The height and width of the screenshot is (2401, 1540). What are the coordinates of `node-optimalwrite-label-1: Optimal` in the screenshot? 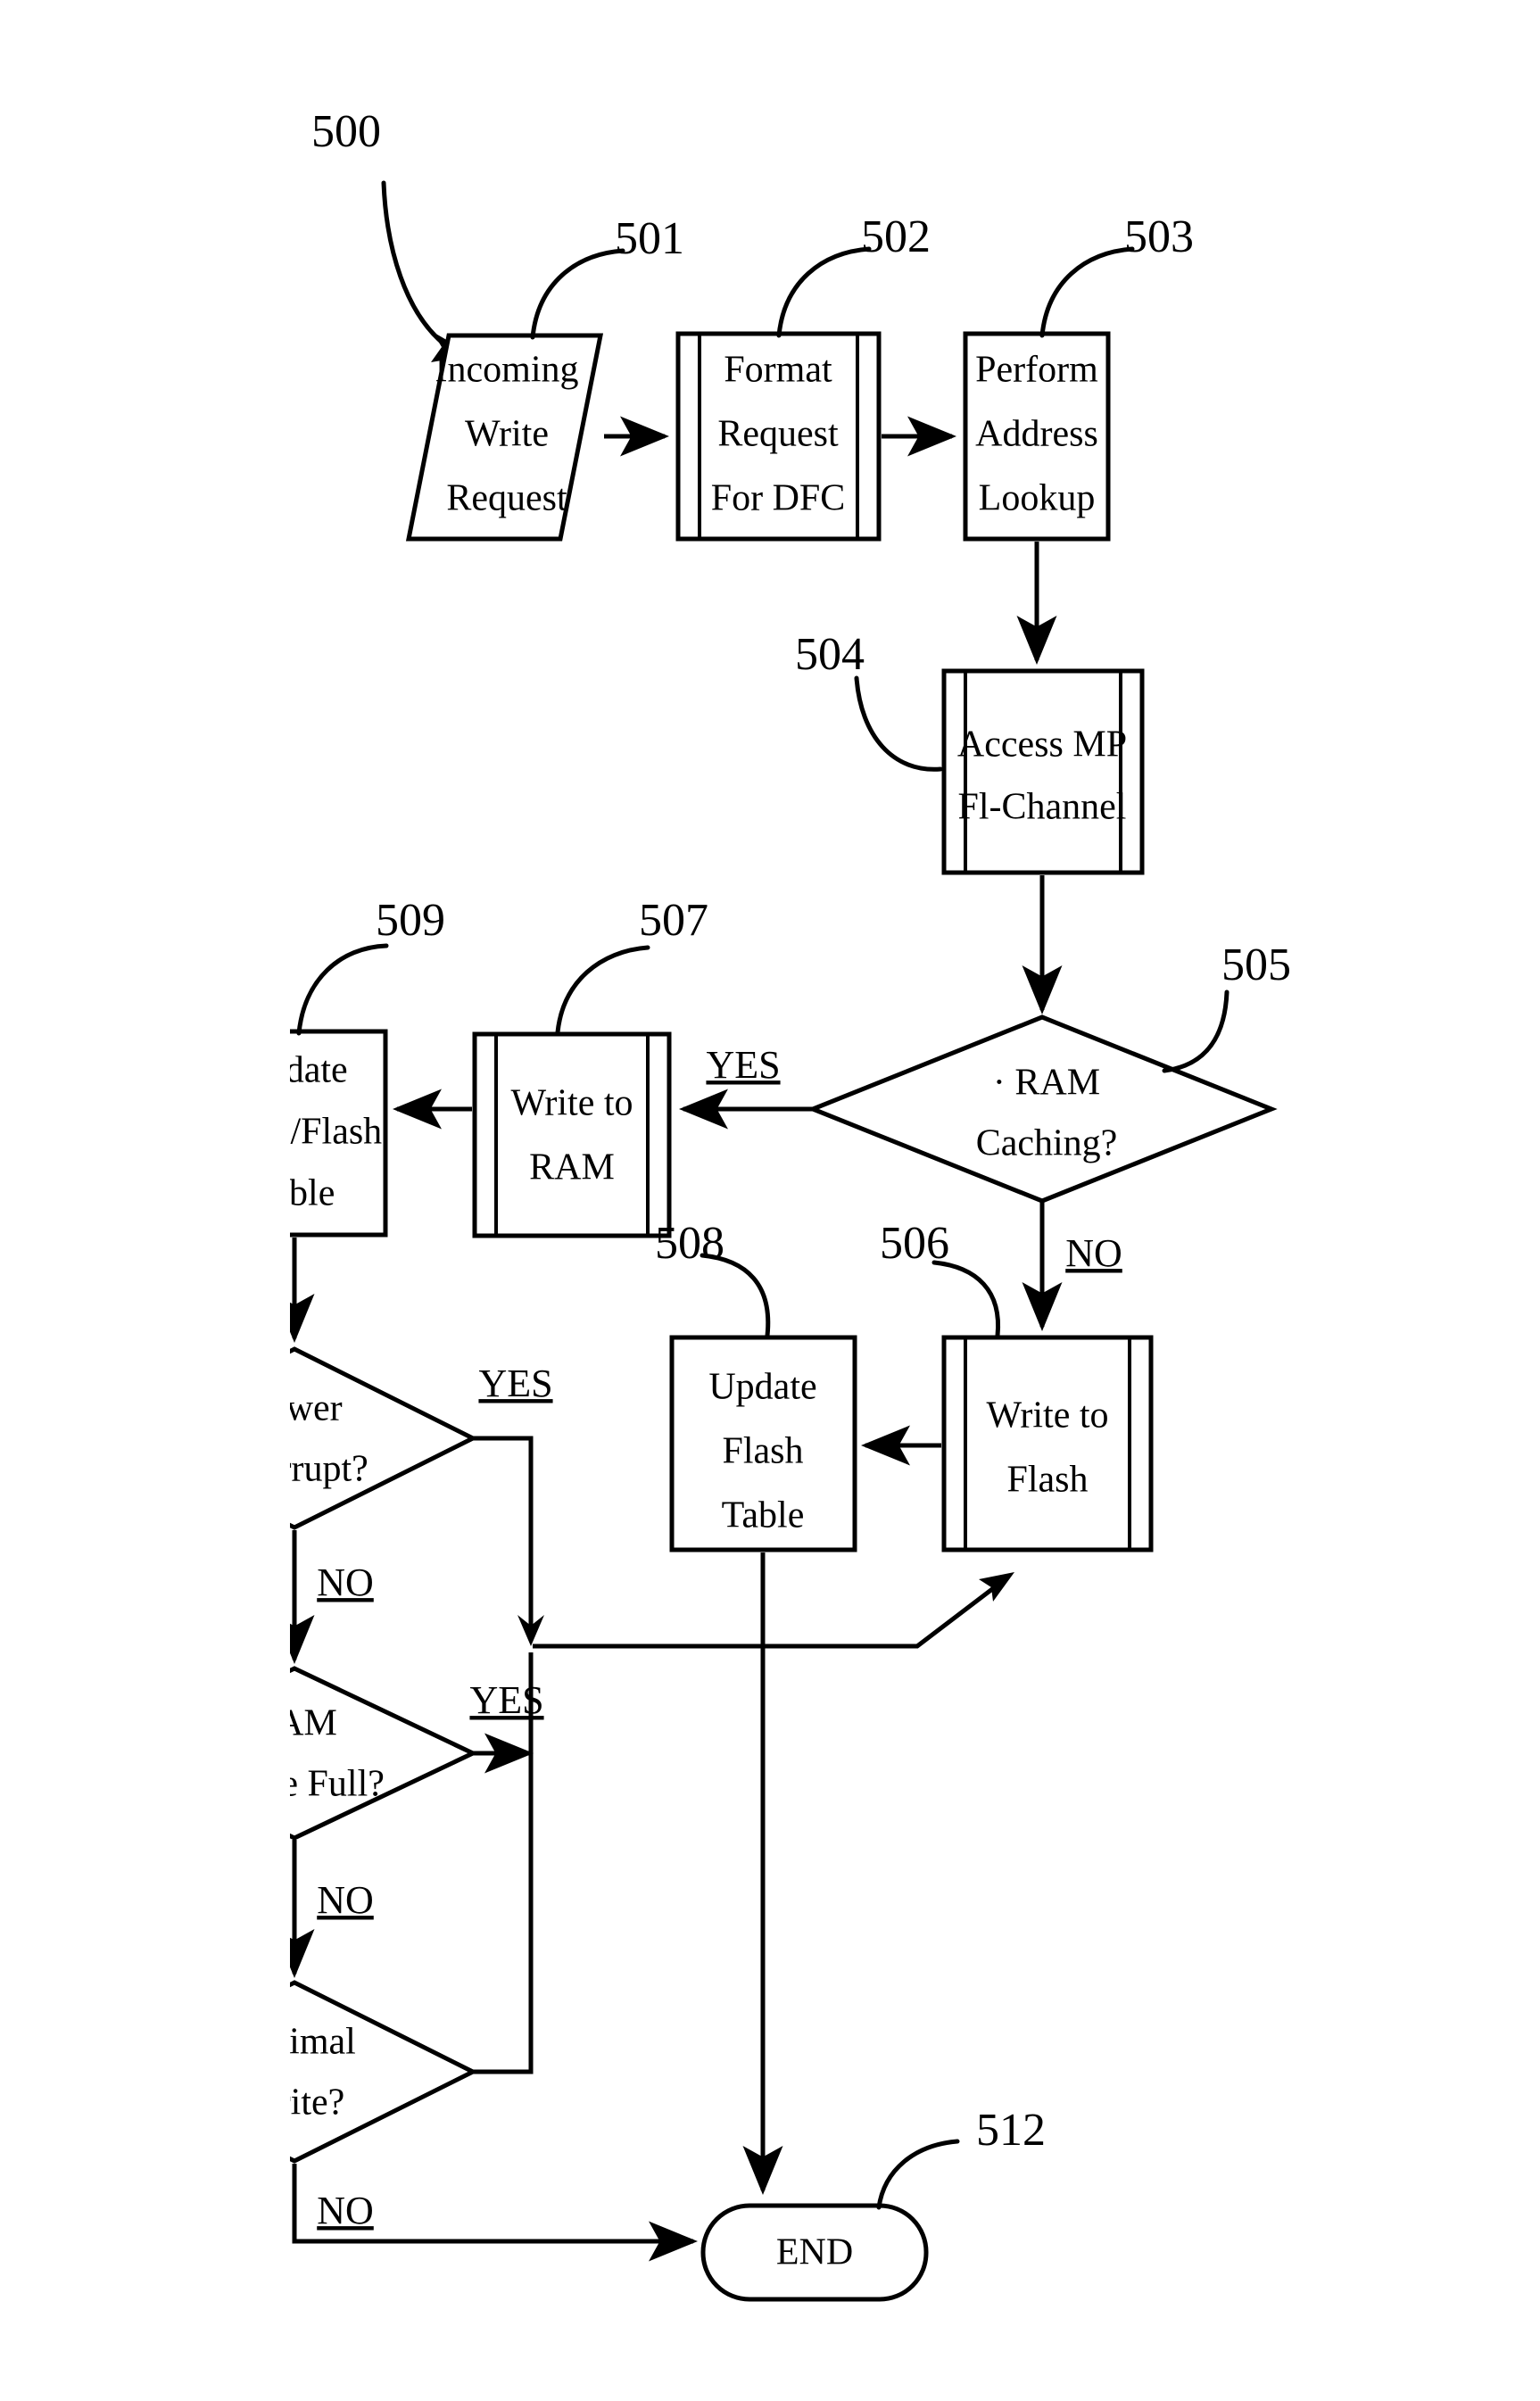 It's located at (323, 2042).